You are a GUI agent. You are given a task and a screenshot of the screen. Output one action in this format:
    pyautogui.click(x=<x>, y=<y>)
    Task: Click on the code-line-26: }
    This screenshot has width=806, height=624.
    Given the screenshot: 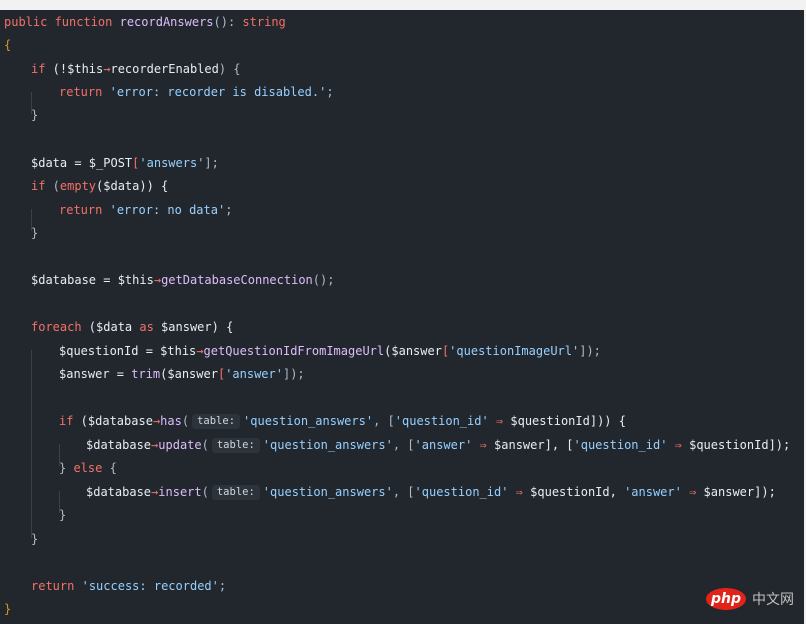 What is the action you would take?
    pyautogui.click(x=7, y=609)
    